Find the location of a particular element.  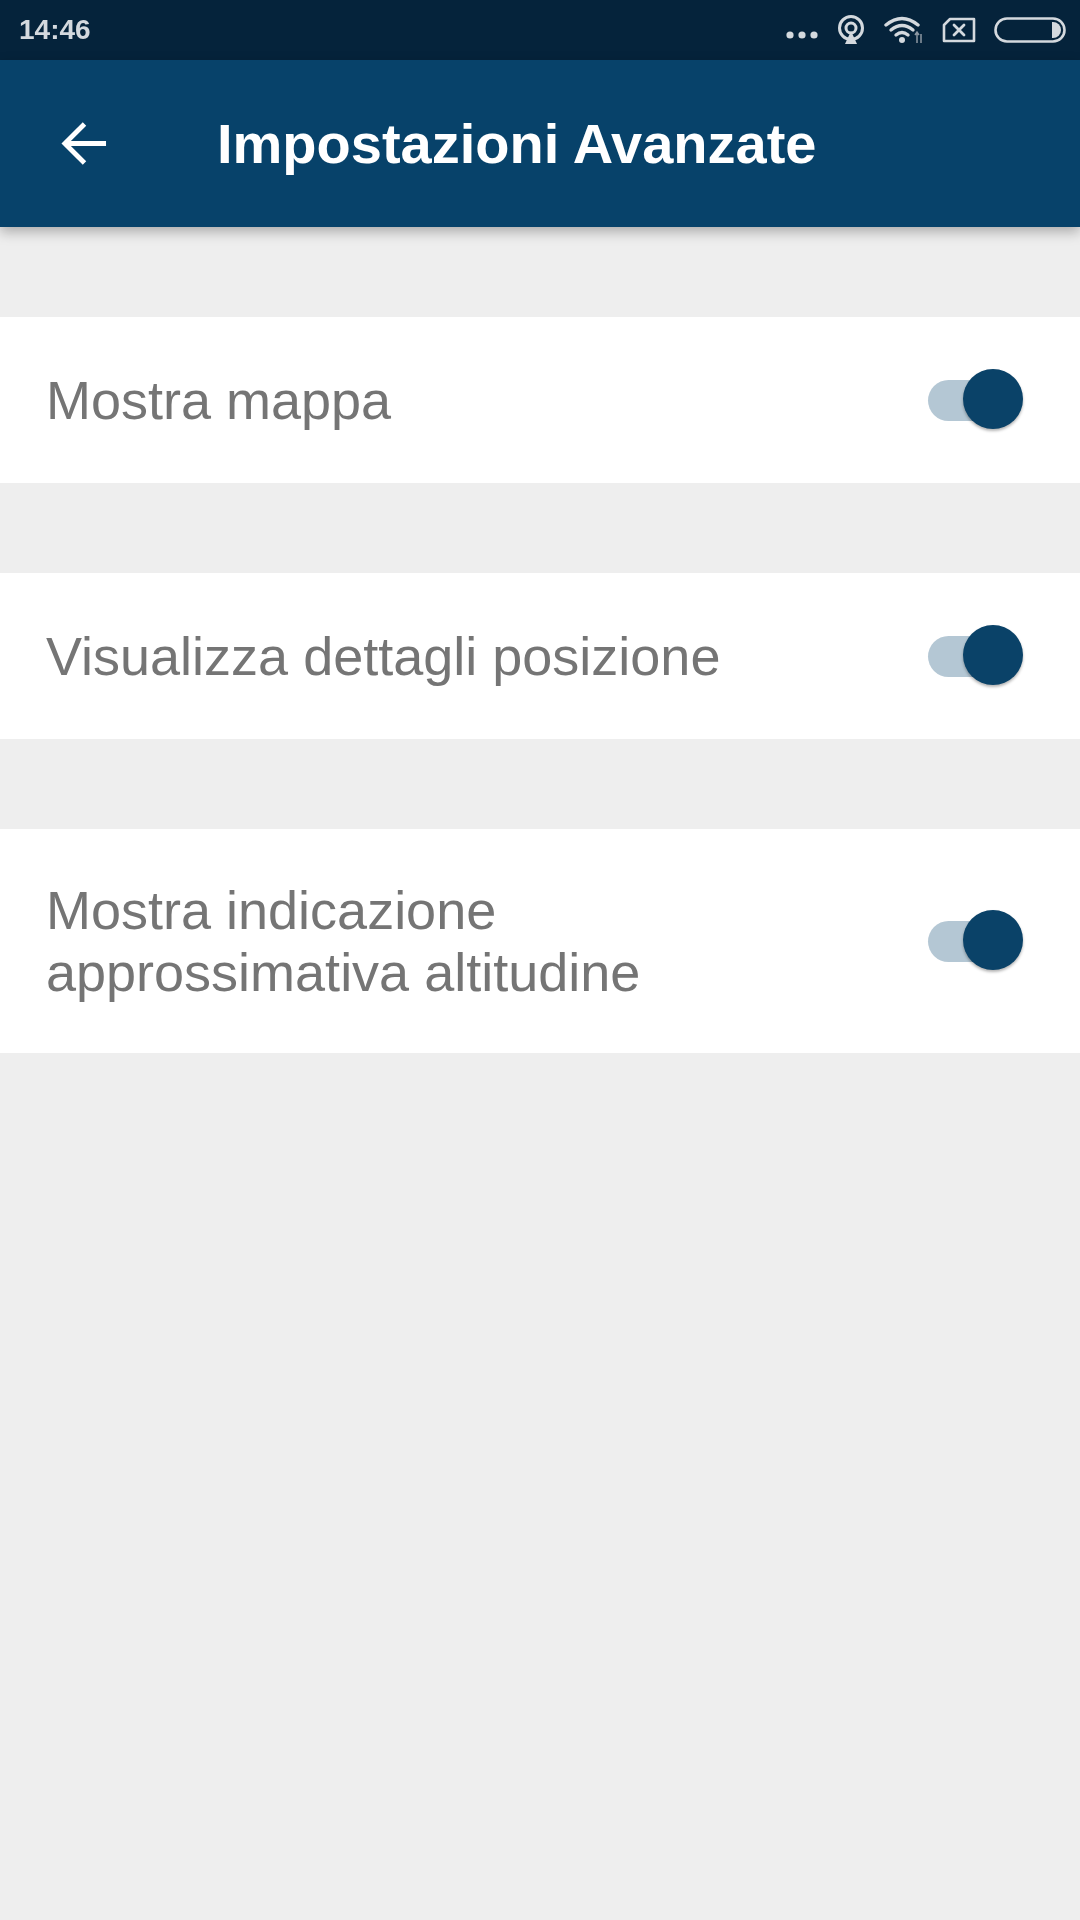

battery-icon is located at coordinates (1030, 30).